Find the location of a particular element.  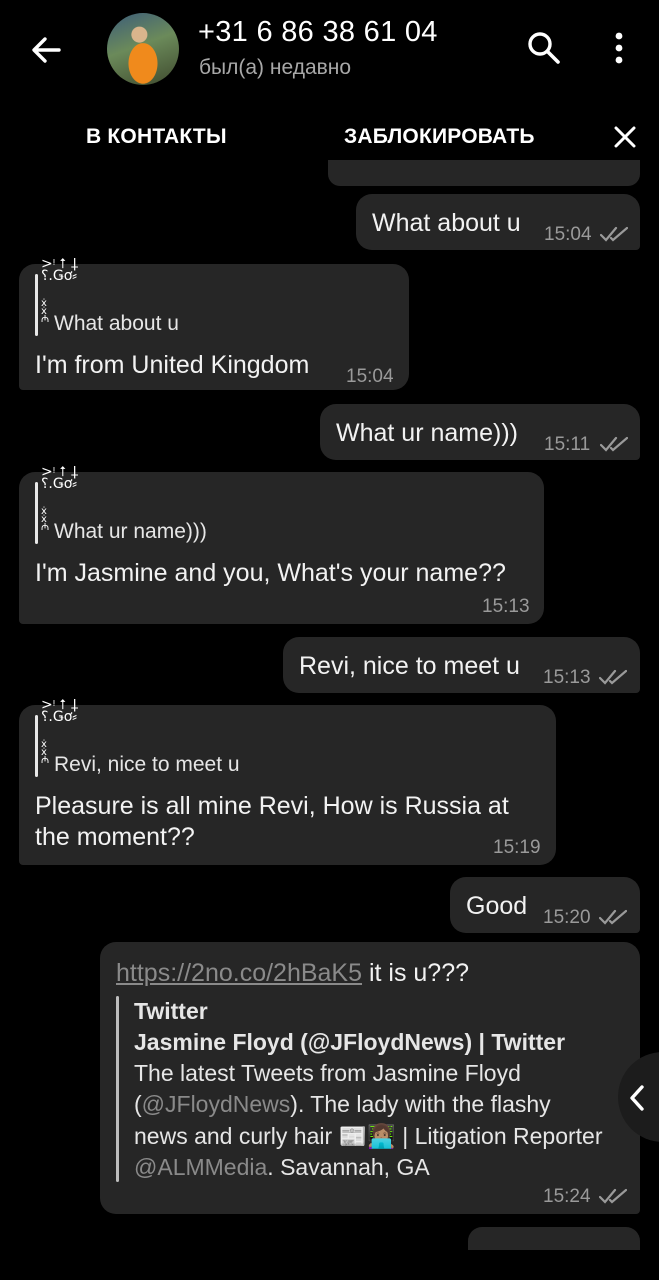

message-text: https://2no.co/2hBaK5 it is u??? is located at coordinates (292, 973).